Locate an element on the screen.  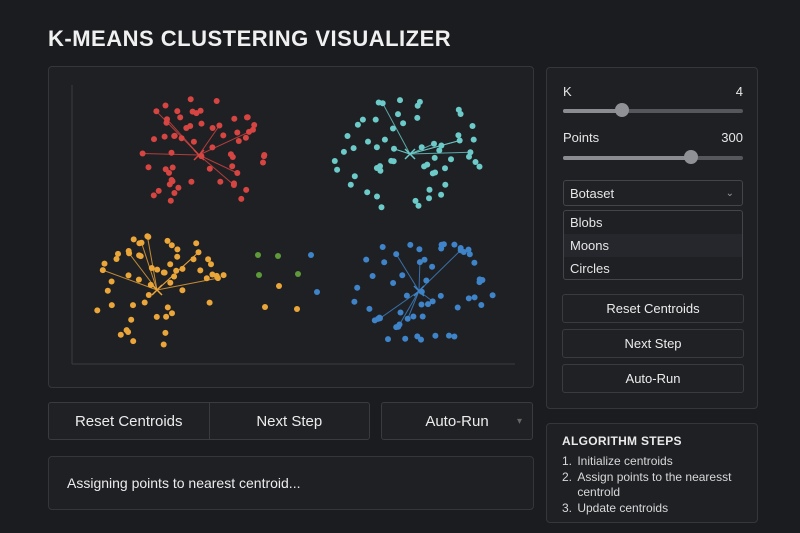
side-next-step-button: Next Step is located at coordinates (653, 343).